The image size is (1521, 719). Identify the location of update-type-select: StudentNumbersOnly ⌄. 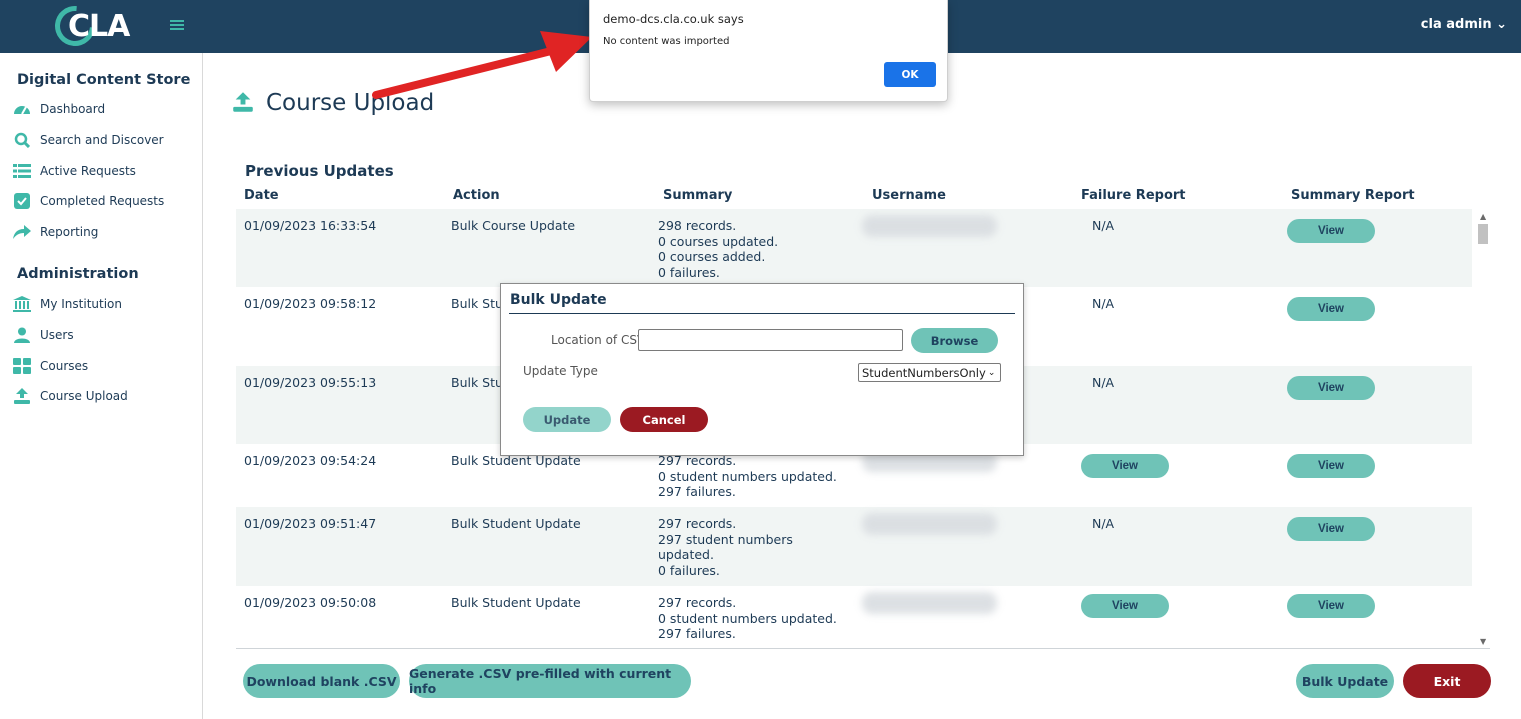
(929, 372).